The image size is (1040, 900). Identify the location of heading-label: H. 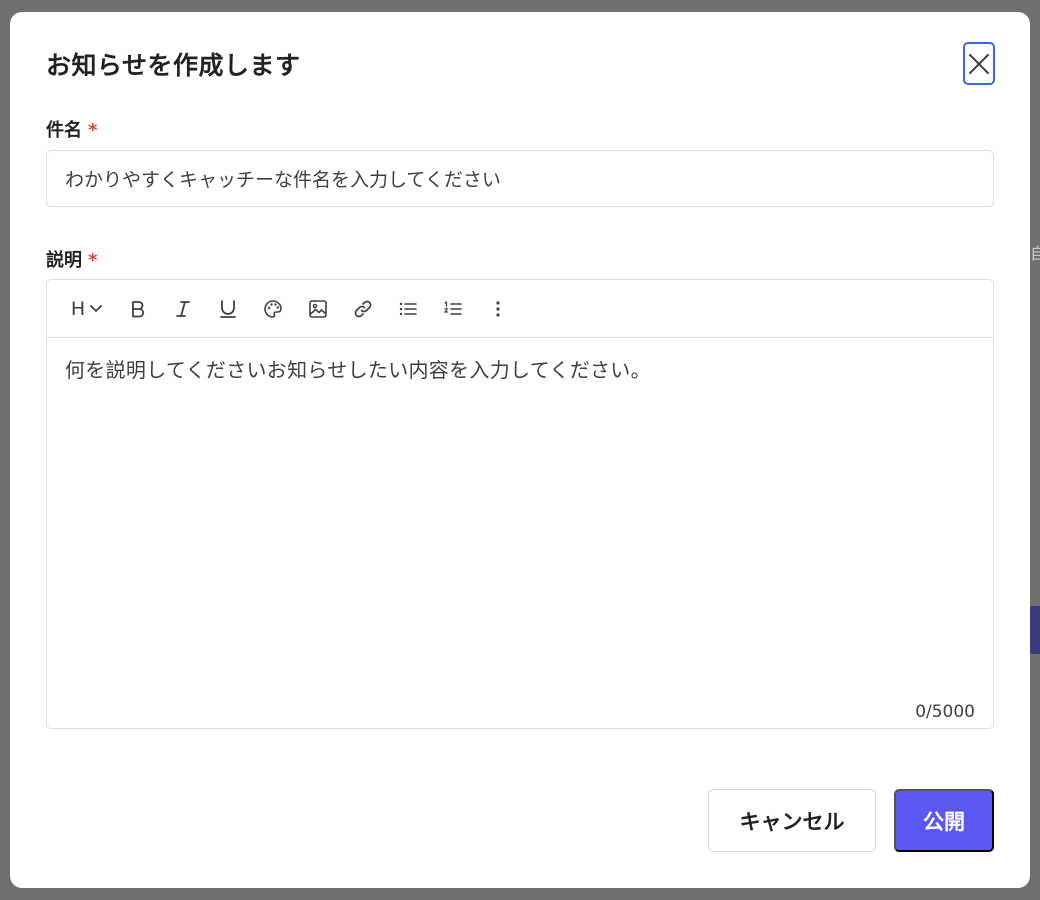
(78, 308).